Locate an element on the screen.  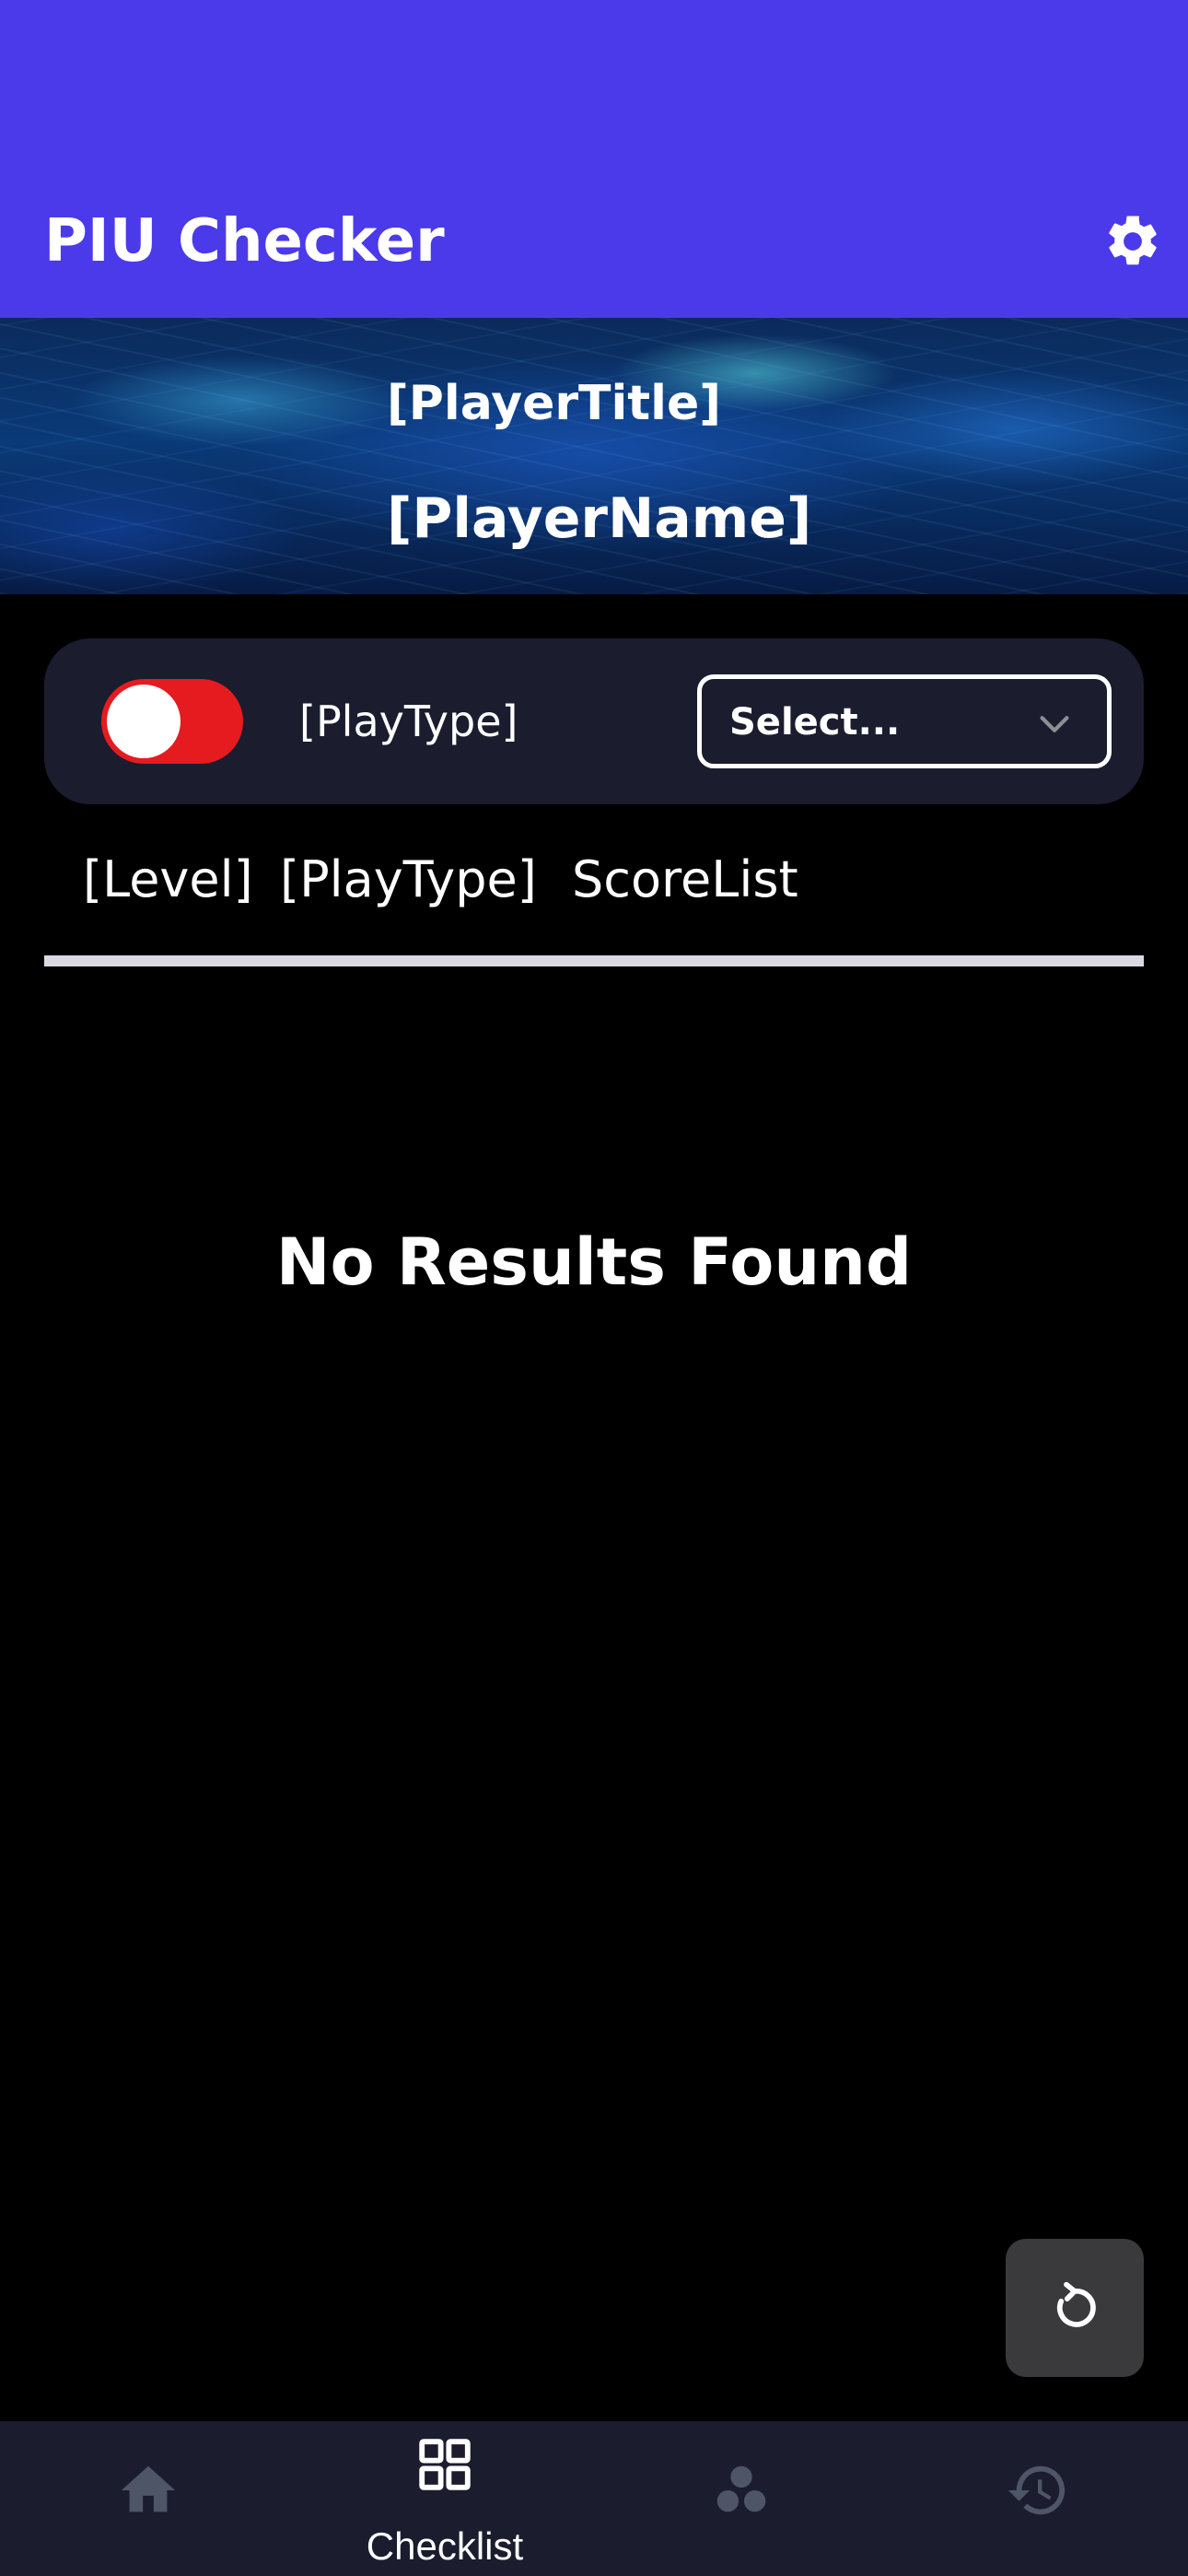
playtype-toggle is located at coordinates (172, 721).